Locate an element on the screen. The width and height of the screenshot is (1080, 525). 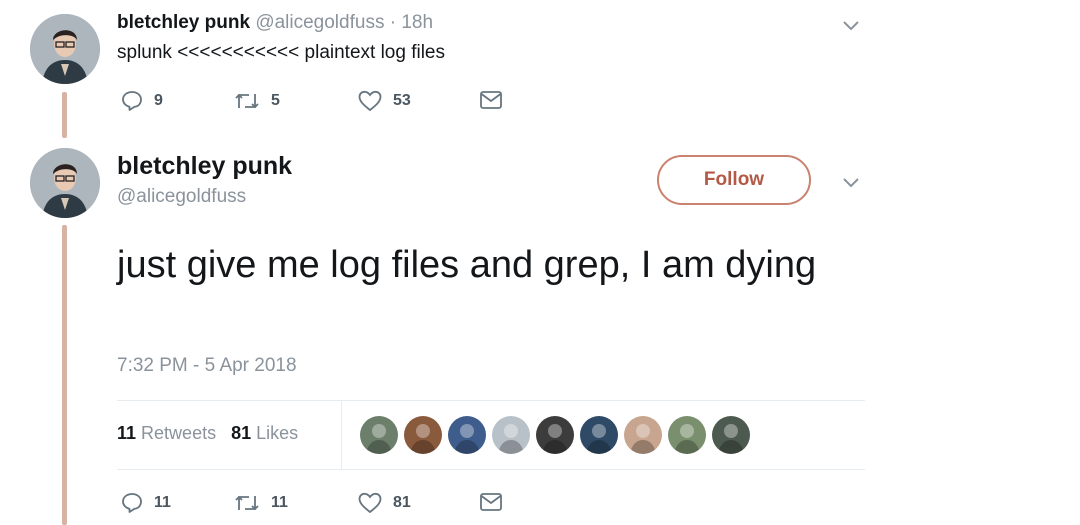
retweet-count: 5 is located at coordinates (275, 100).